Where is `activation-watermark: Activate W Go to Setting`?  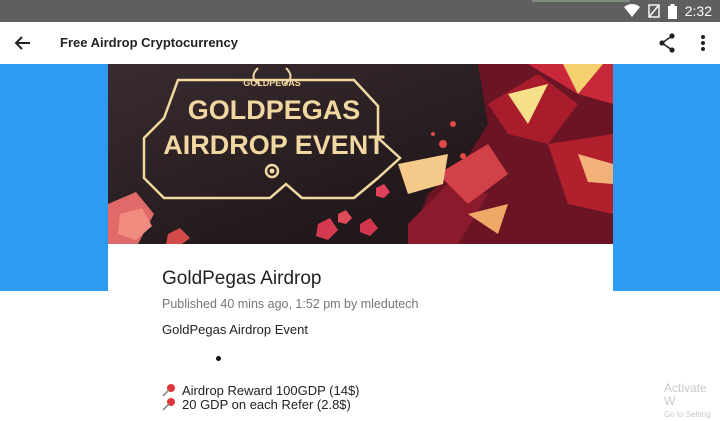
activation-watermark: Activate W Go to Setting is located at coordinates (692, 401).